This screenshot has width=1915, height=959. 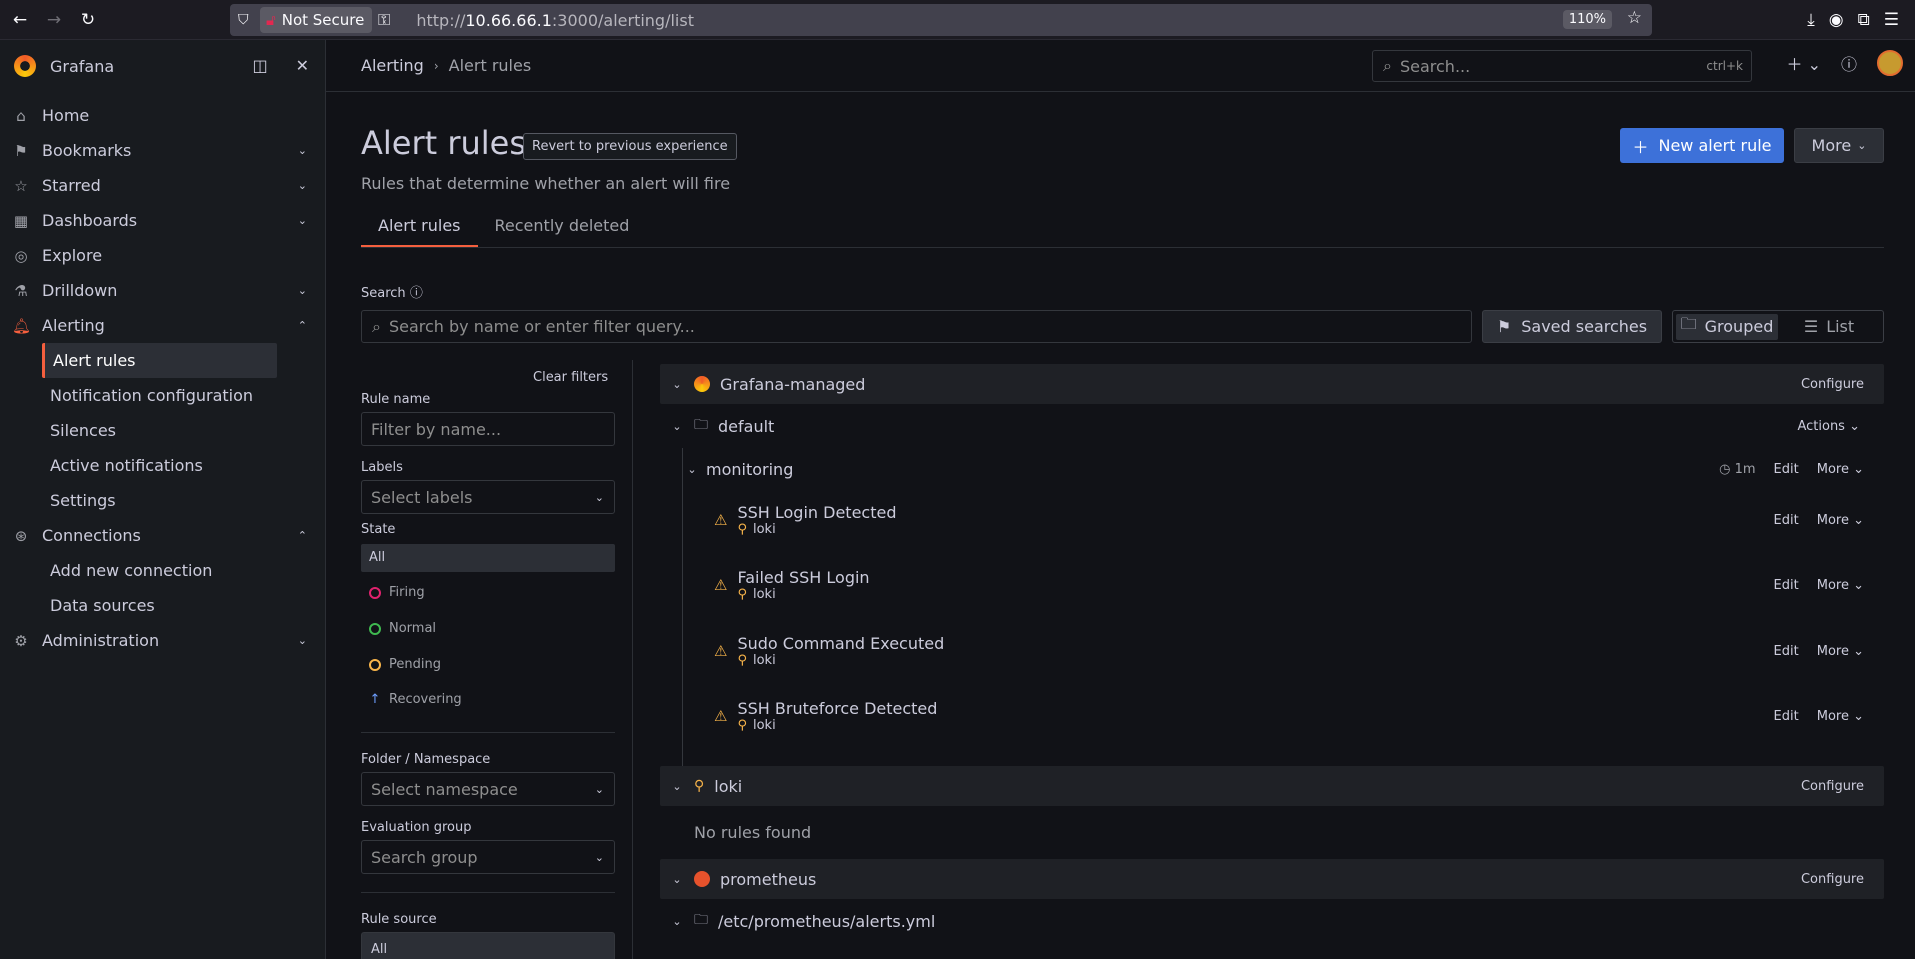 What do you see at coordinates (630, 146) in the screenshot?
I see `revert-button: Revert to previous experience` at bounding box center [630, 146].